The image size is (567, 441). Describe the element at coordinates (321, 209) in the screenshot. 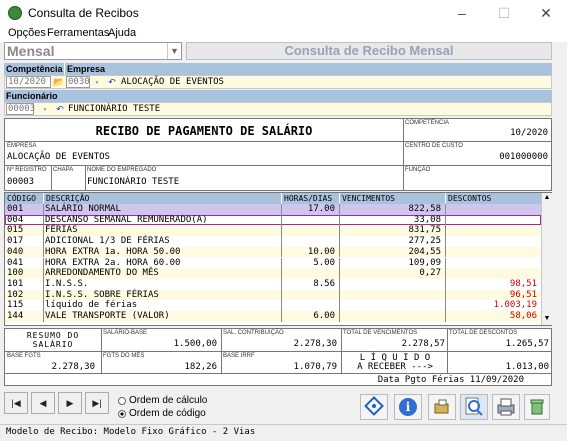

I see `cell-horas: 17.00` at that location.